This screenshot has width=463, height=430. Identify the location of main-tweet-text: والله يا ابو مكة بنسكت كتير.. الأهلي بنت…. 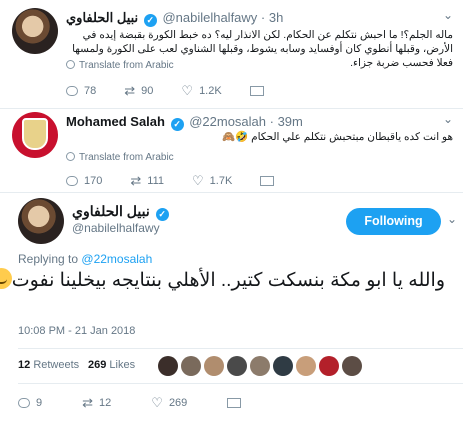
(222, 281).